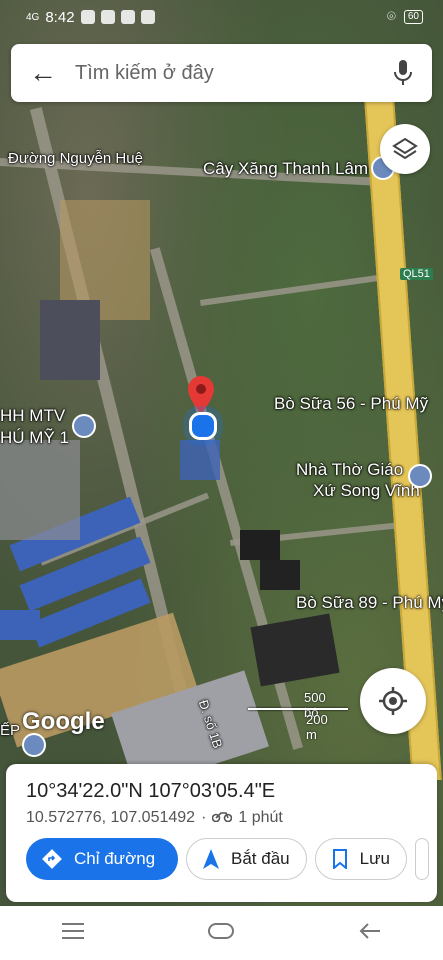 The width and height of the screenshot is (443, 960). I want to click on layers-icon, so click(405, 148).